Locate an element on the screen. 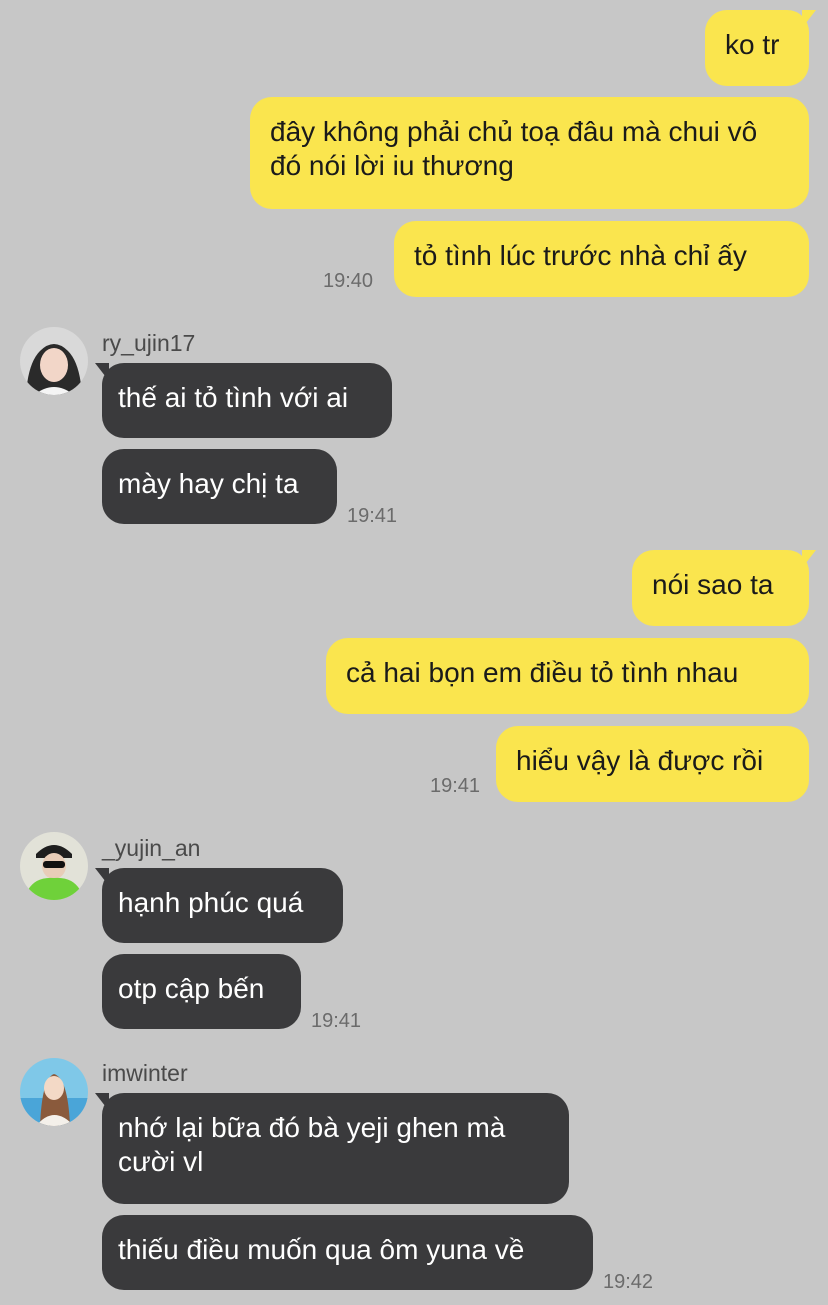 The image size is (828, 1305). sender-name: ry_ujin17 is located at coordinates (148, 343).